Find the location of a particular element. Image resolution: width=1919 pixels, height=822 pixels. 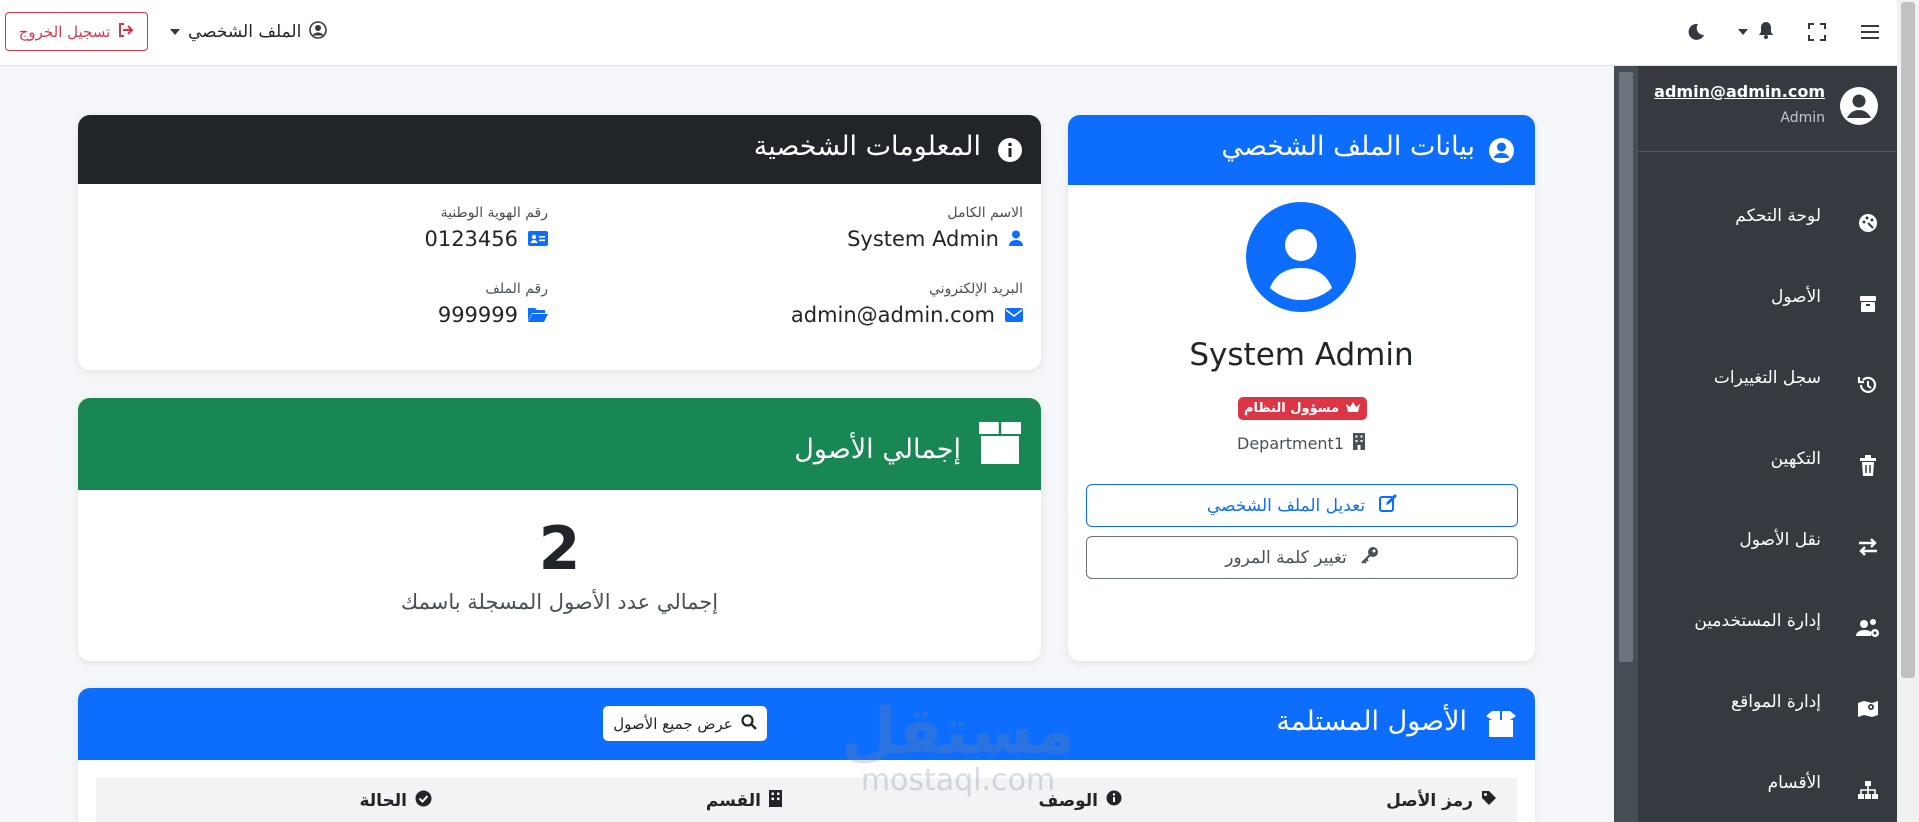

trash-icon is located at coordinates (1868, 466).